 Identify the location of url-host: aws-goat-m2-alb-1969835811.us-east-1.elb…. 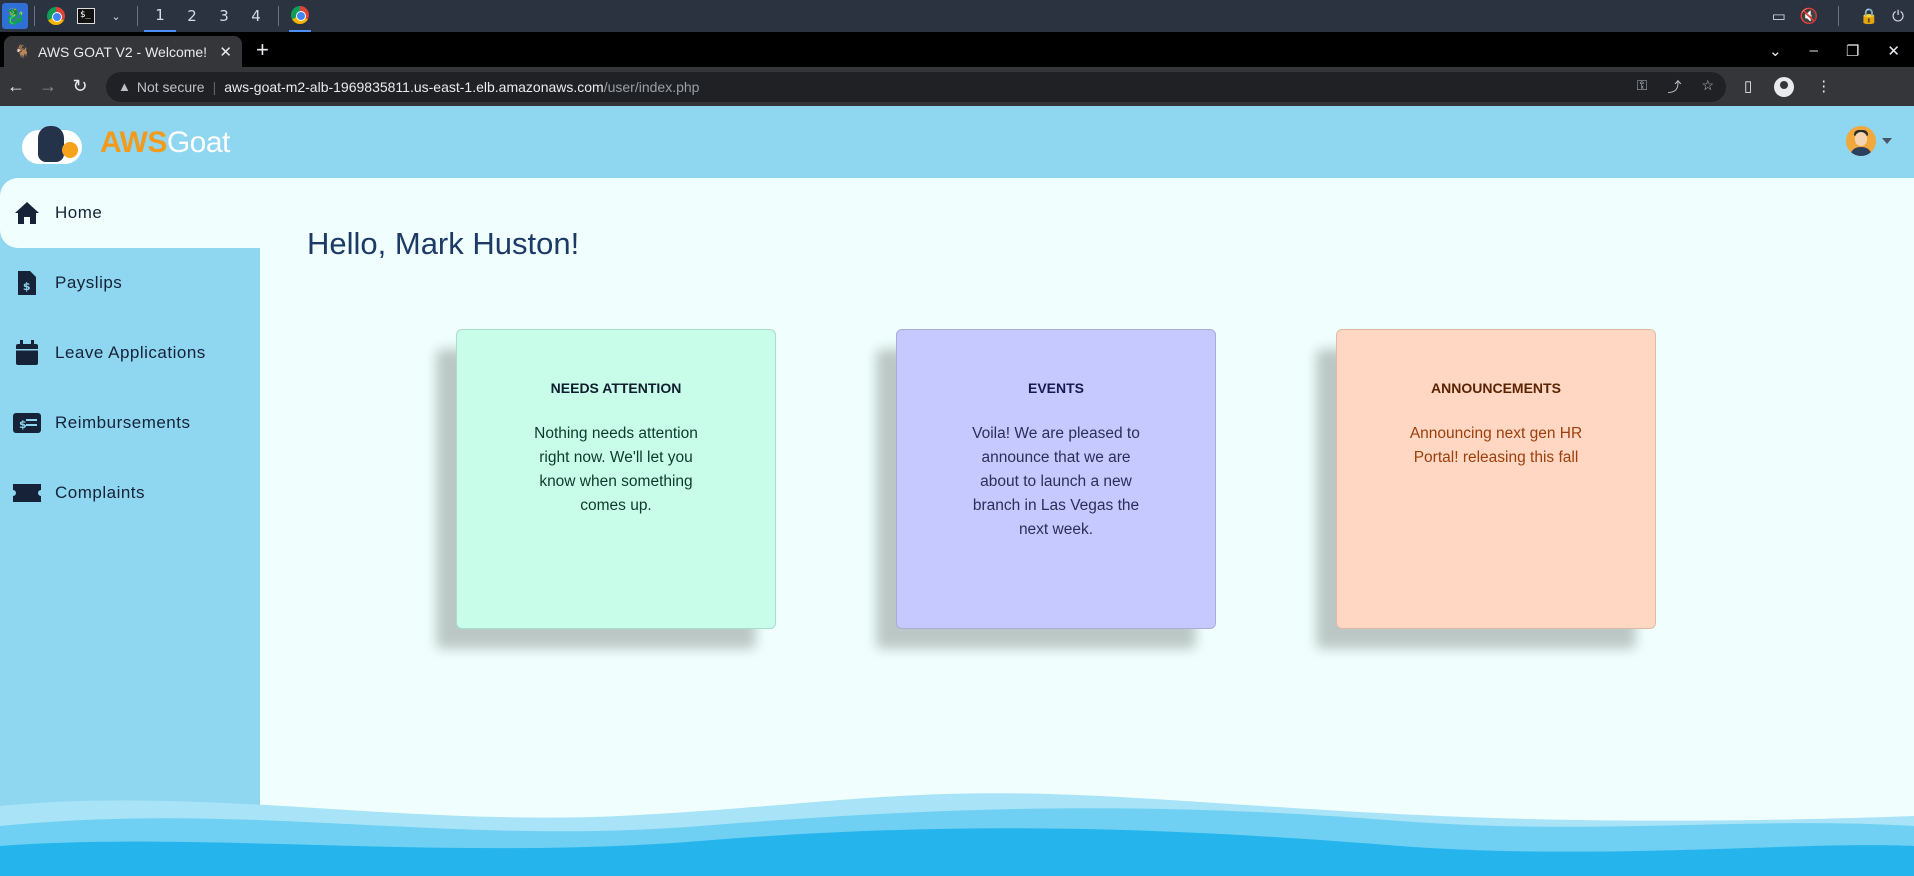
(414, 86).